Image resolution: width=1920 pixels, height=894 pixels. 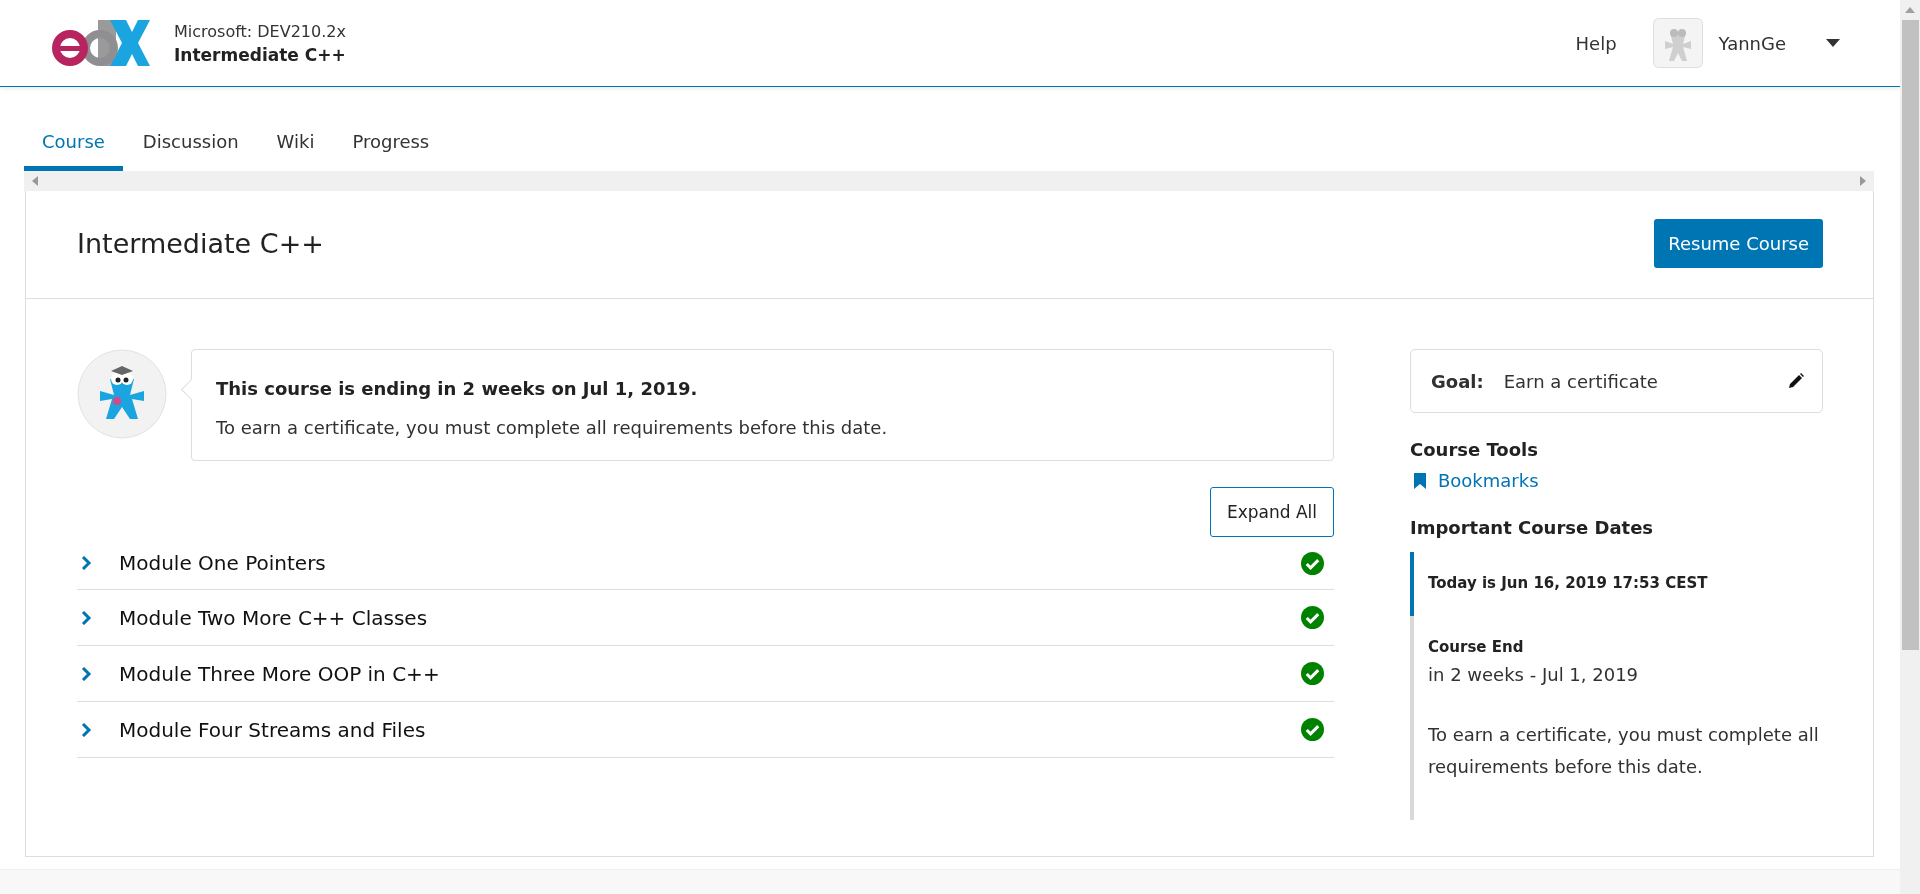 What do you see at coordinates (295, 151) in the screenshot?
I see `tab: Wiki` at bounding box center [295, 151].